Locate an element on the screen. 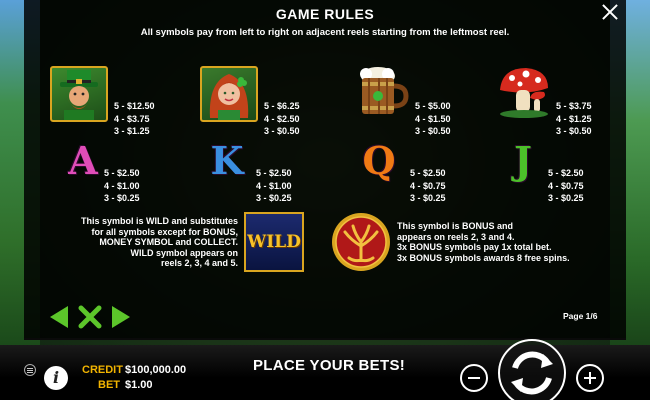 The image size is (650, 400). mushroom-icon is located at coordinates (525, 92).